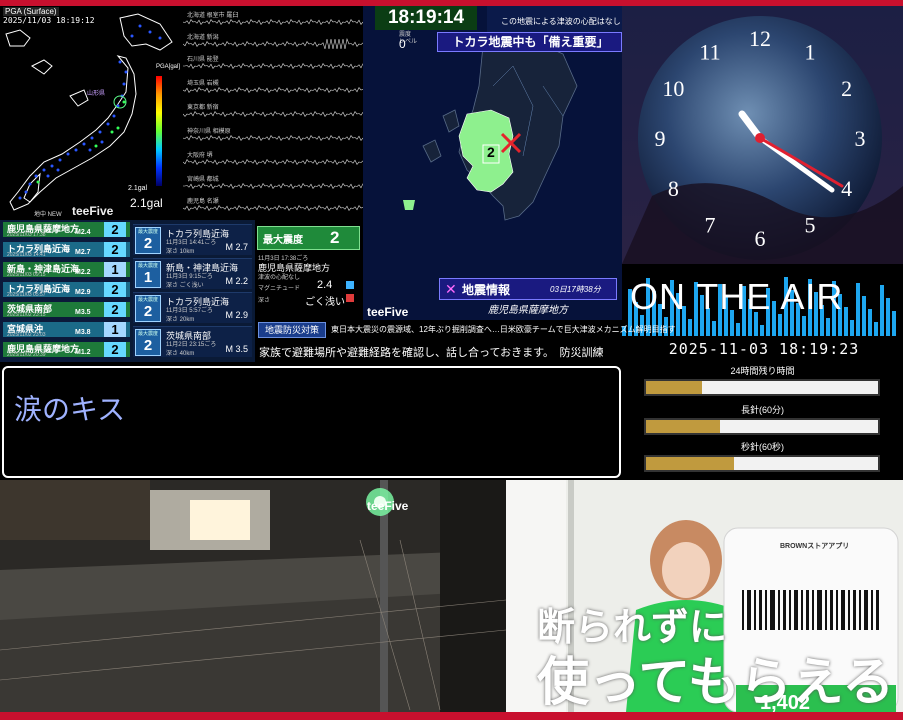 Image resolution: width=903 pixels, height=720 pixels. I want to click on ad-app-title: BROWNストアアプリ, so click(815, 546).